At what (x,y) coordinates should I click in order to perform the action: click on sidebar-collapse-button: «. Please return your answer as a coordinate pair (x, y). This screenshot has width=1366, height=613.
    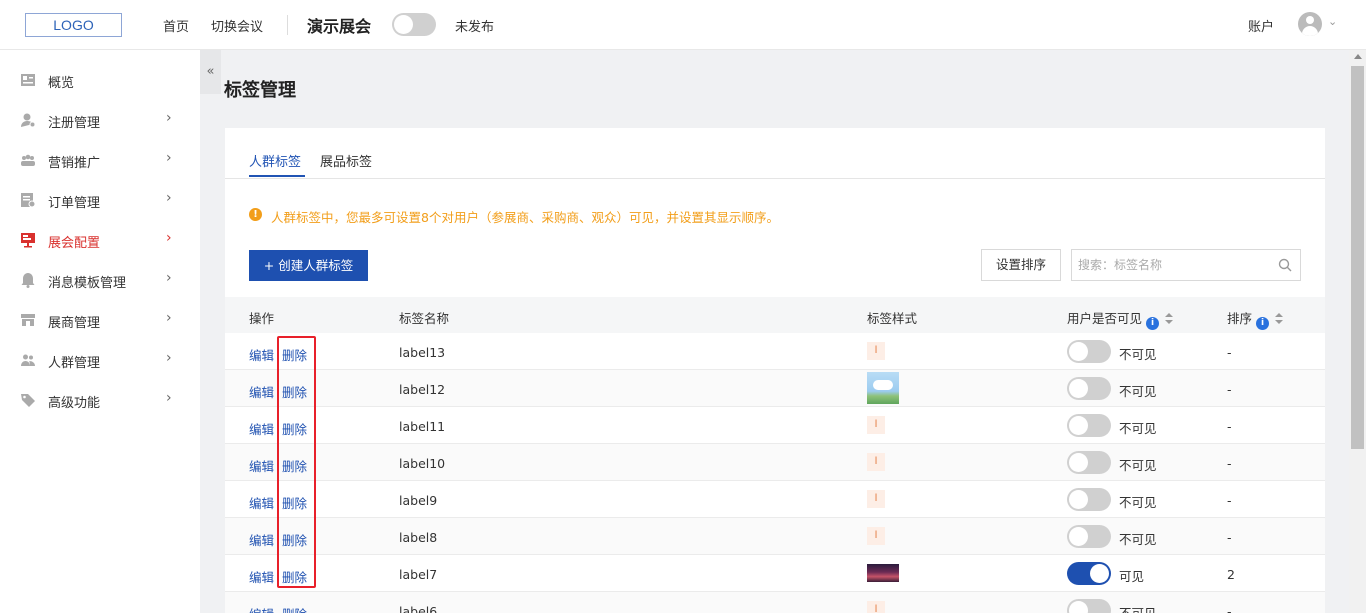
    Looking at the image, I should click on (210, 72).